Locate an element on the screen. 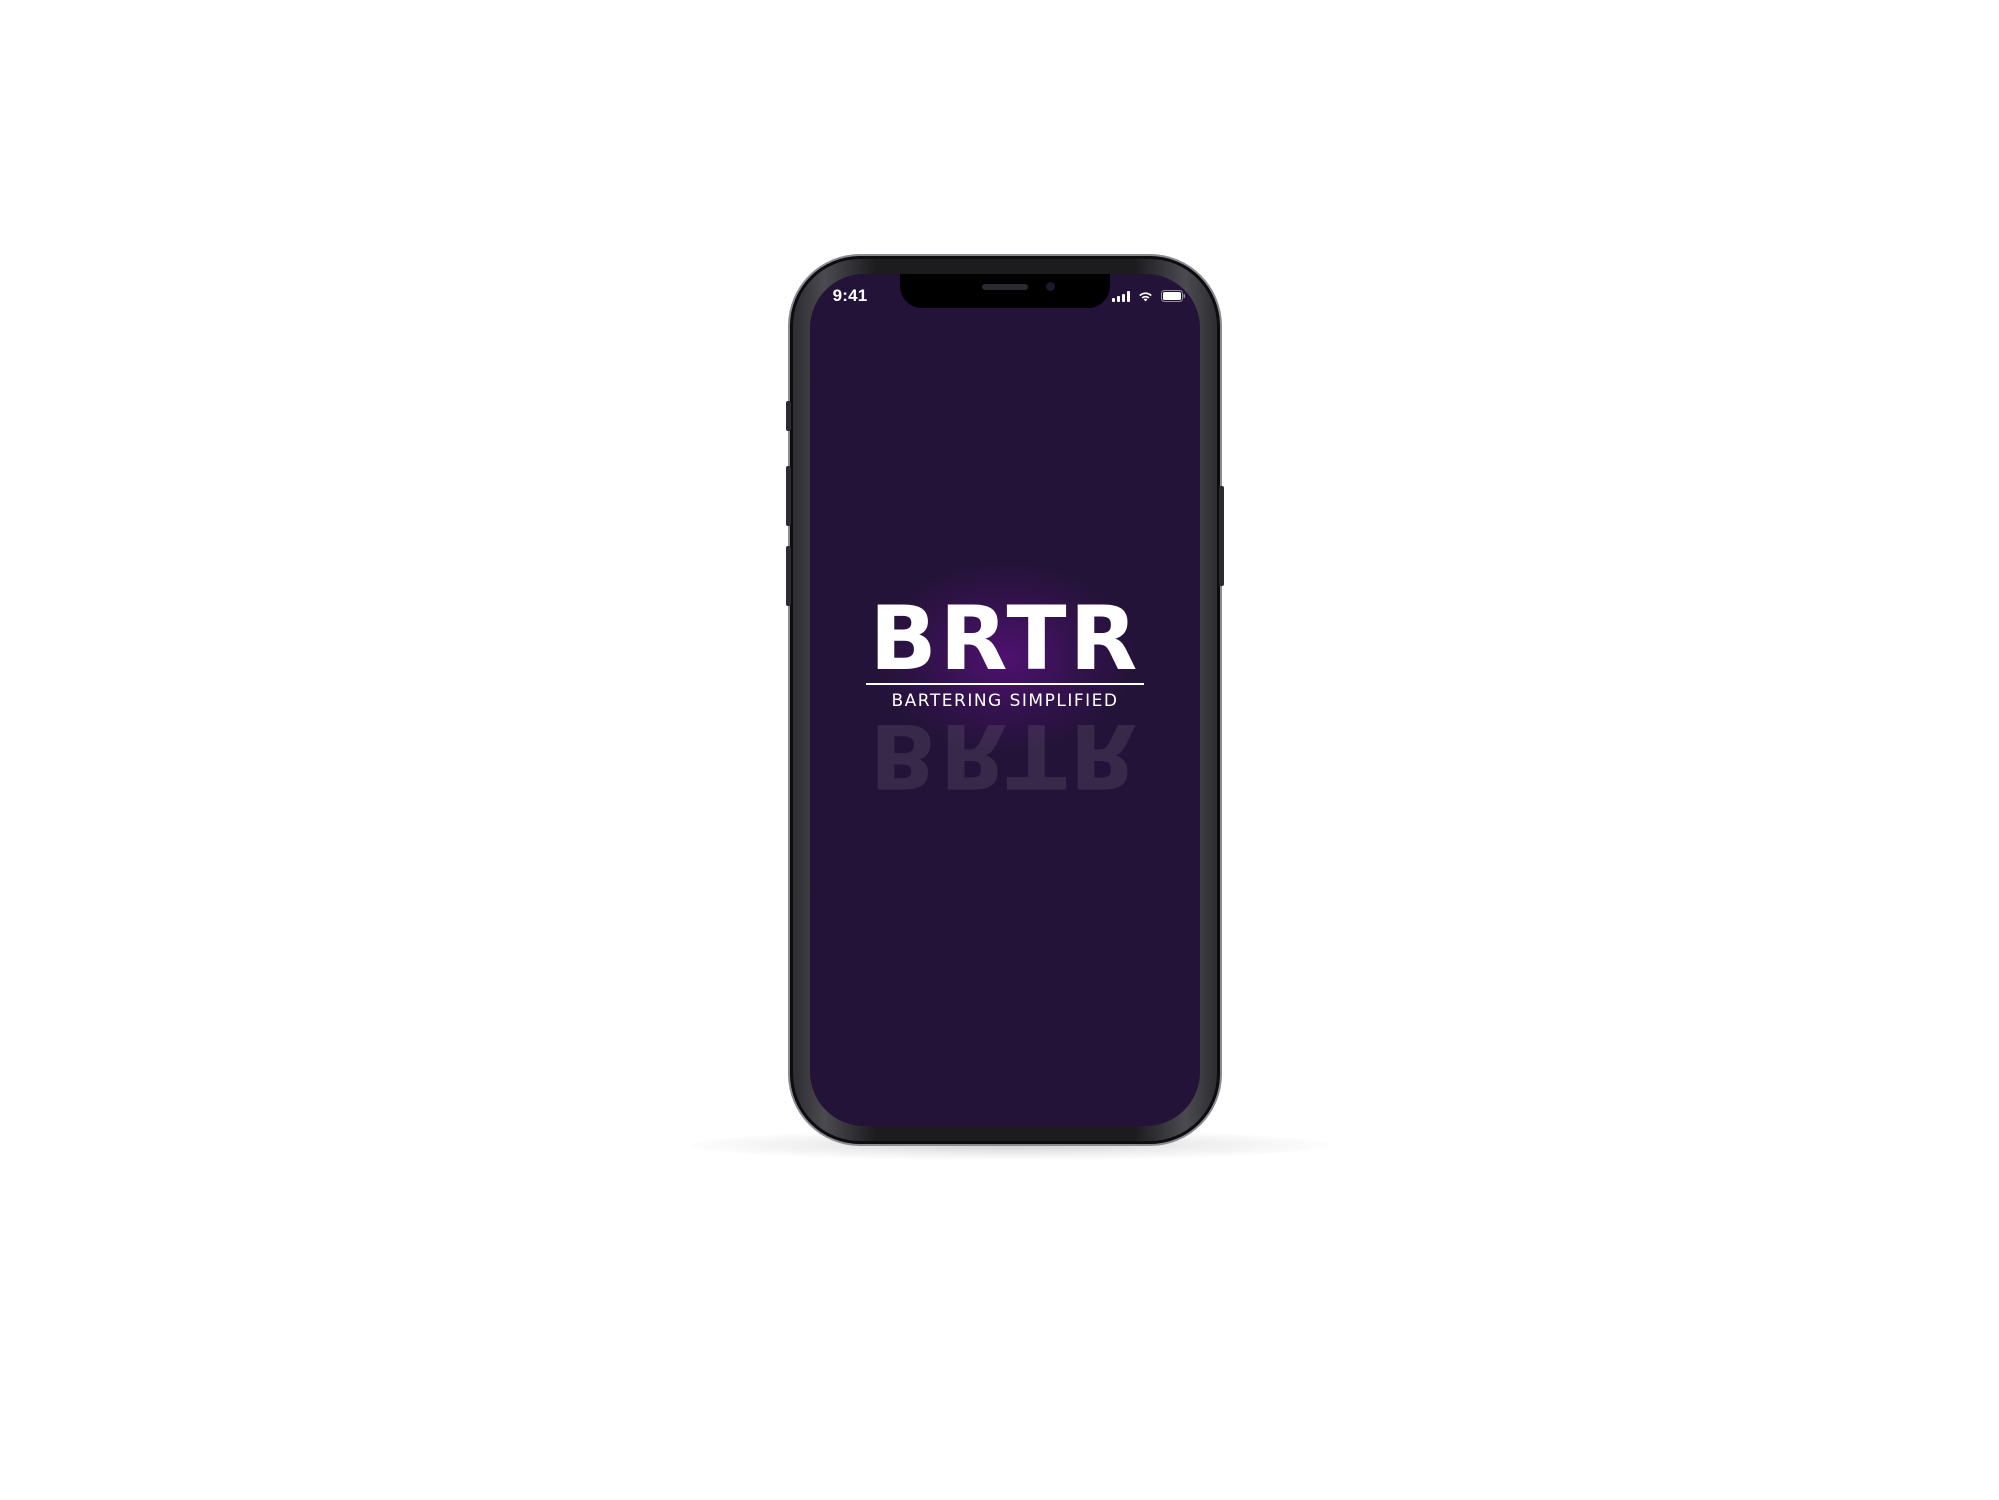 Image resolution: width=1999 pixels, height=1500 pixels. status-icons is located at coordinates (1149, 296).